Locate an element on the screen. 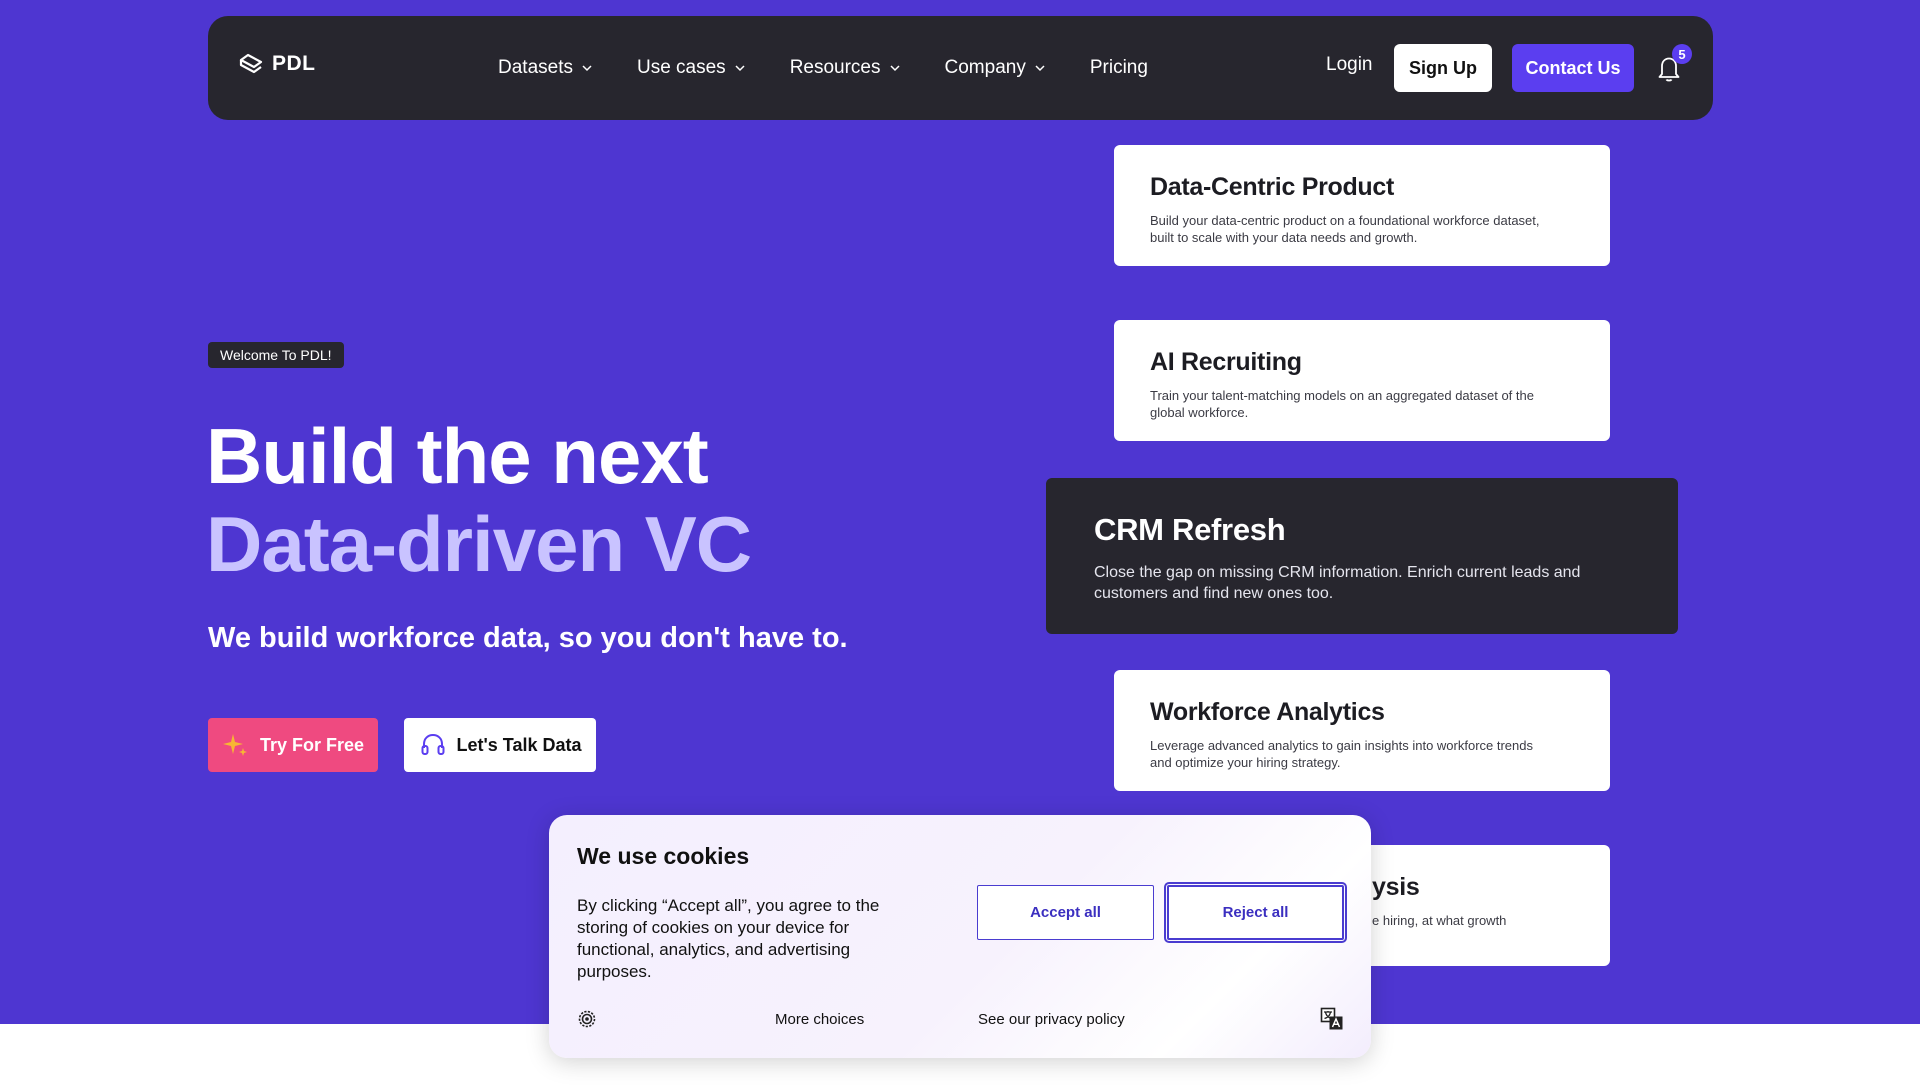 Image resolution: width=1920 pixels, height=1087 pixels. reject-all-button: Reject all is located at coordinates (1255, 912).